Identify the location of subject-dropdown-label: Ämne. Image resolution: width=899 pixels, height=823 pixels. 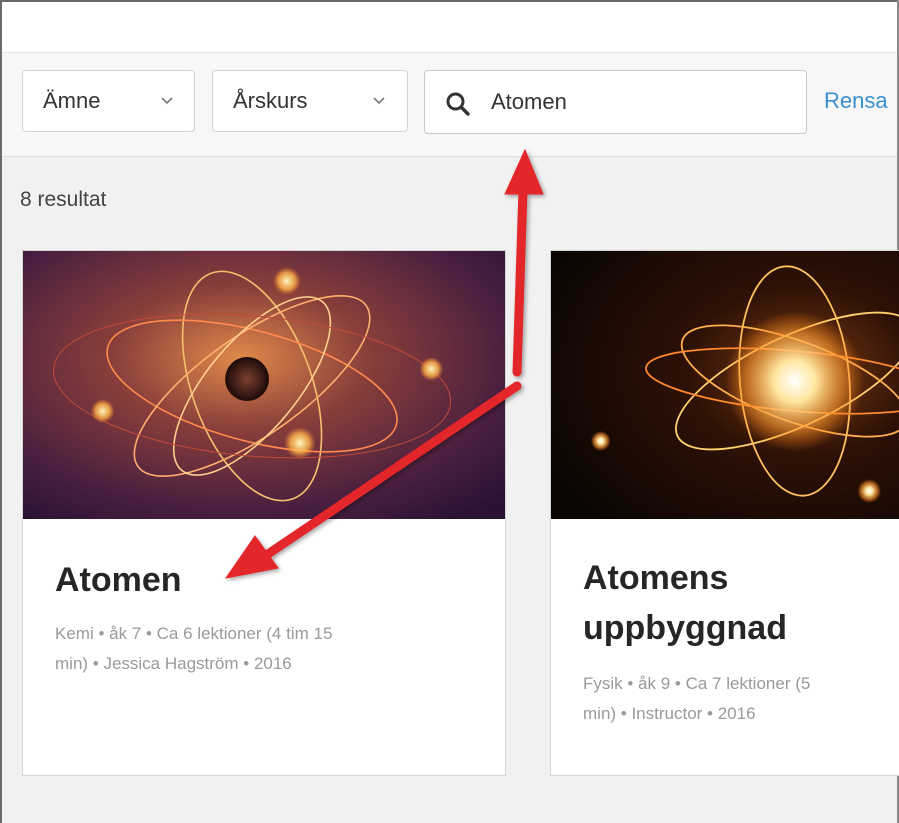
(72, 100).